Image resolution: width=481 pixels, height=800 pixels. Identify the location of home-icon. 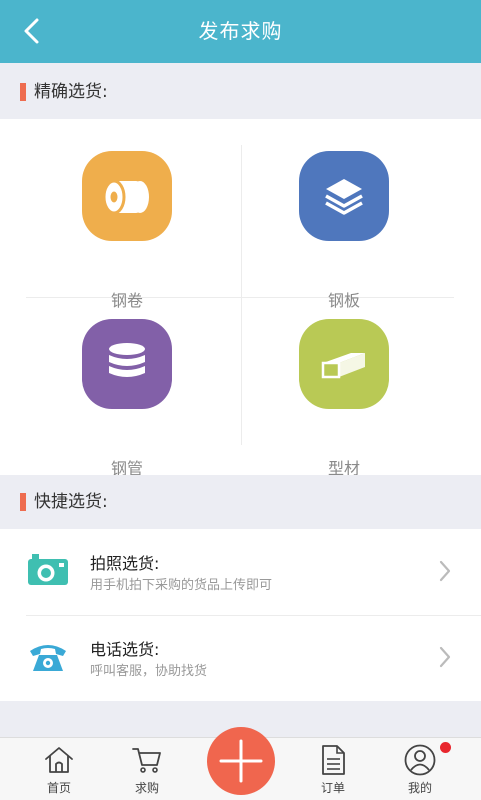
(59, 760).